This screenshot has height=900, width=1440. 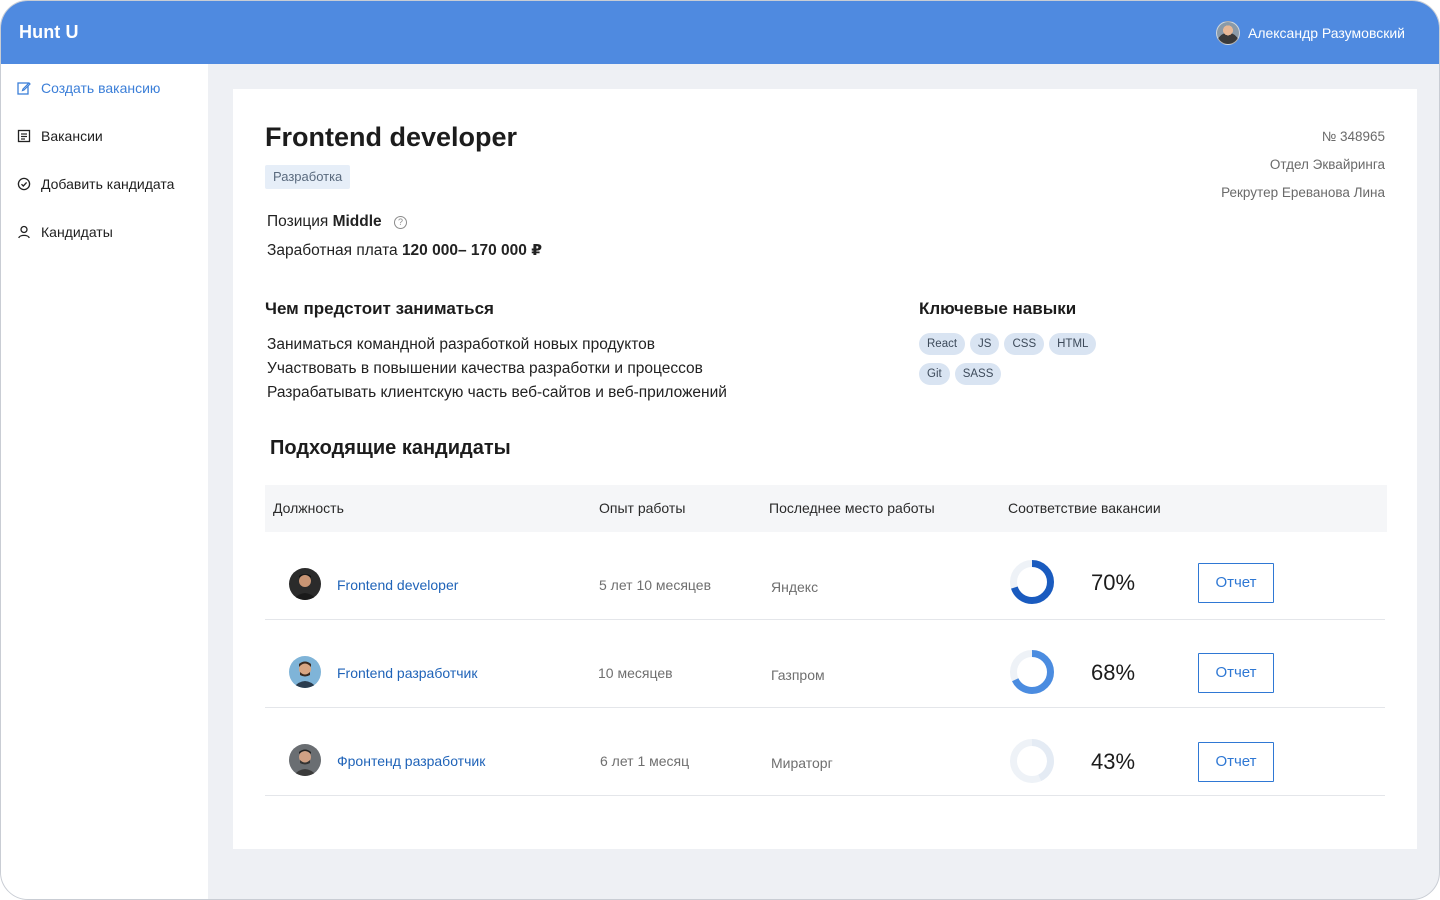 I want to click on sidebar-item-label: Добавить кандидата, so click(x=108, y=184).